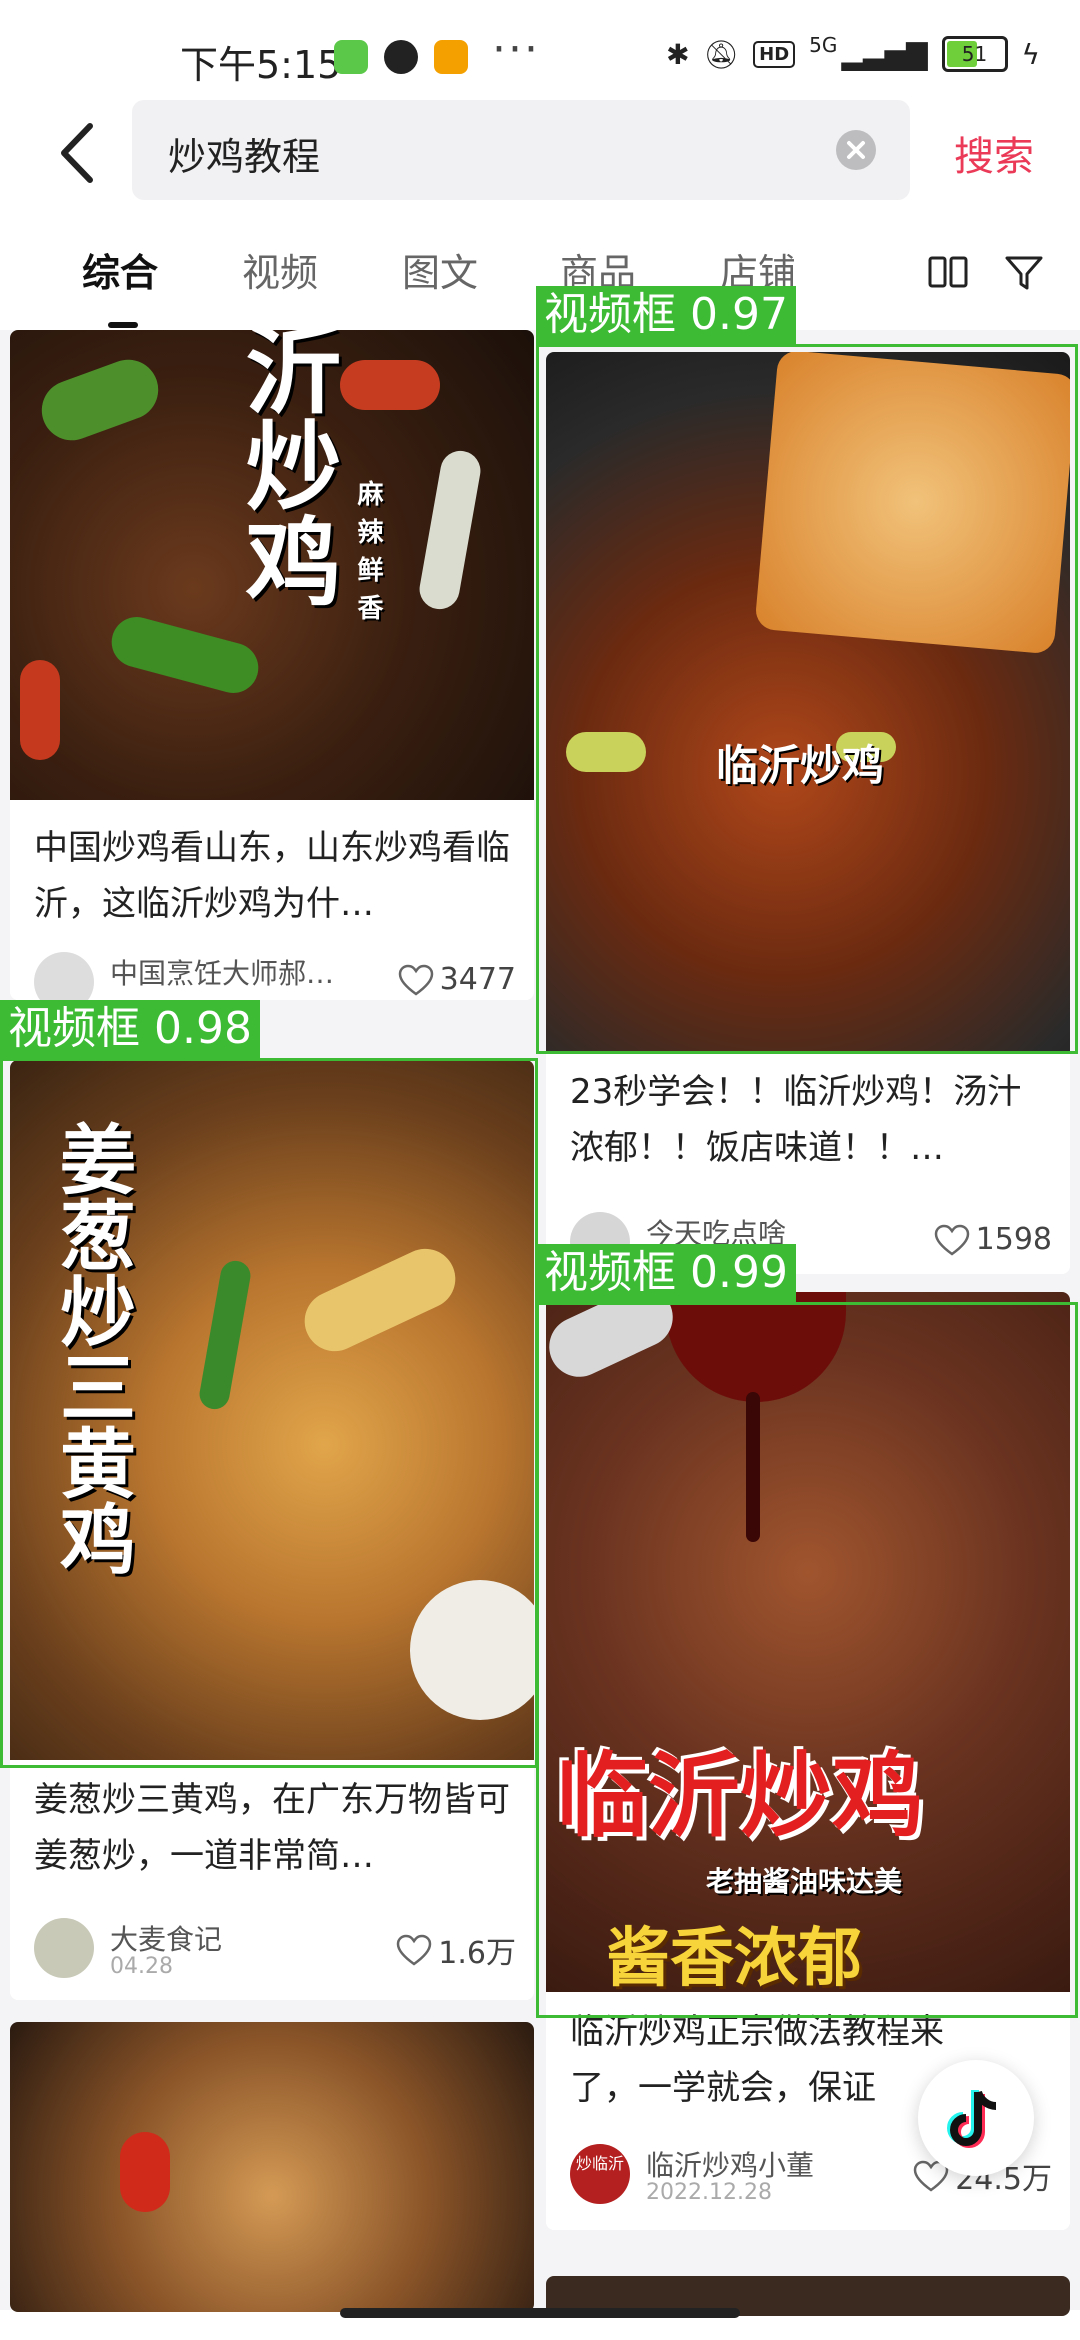 The width and height of the screenshot is (1080, 2340). What do you see at coordinates (368, 556) in the screenshot?
I see `thumbnail-subcaption: 麻辣鲜香` at bounding box center [368, 556].